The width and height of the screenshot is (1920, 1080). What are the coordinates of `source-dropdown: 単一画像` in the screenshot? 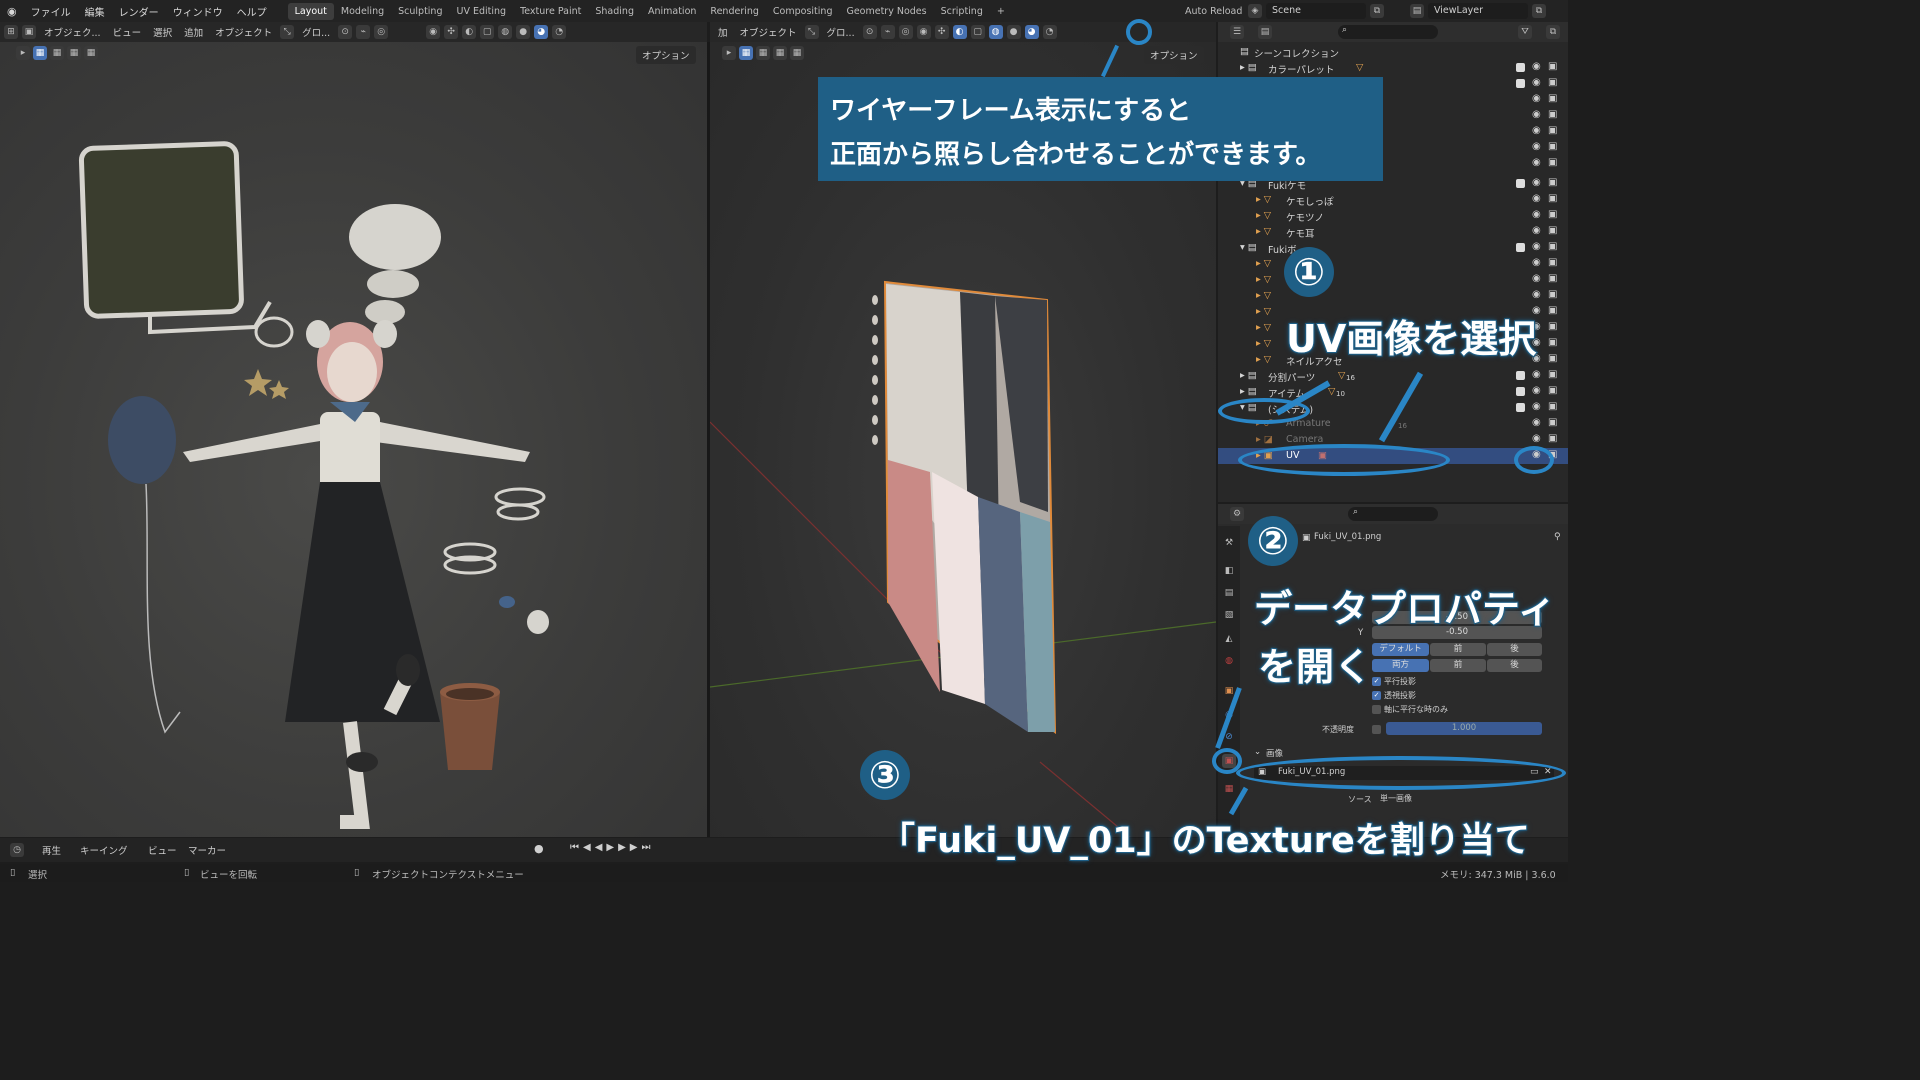 It's located at (1396, 798).